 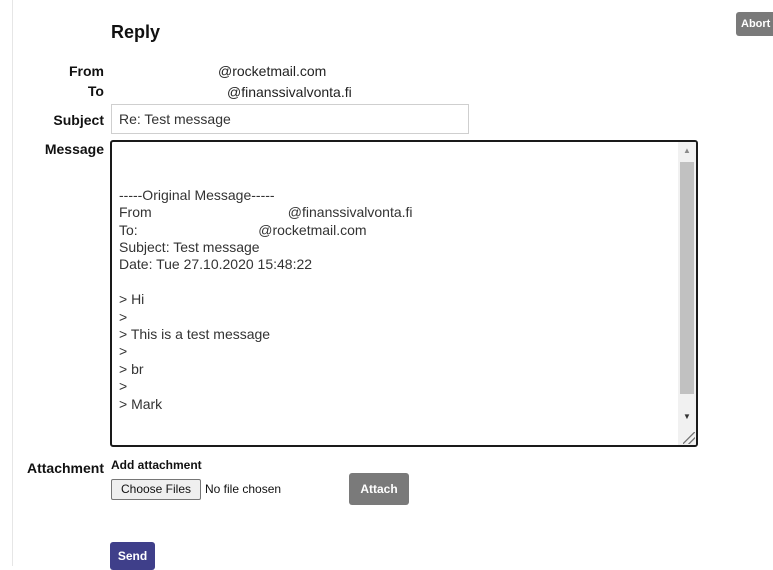 I want to click on message-scrollbar: ▲ ▼, so click(x=687, y=293).